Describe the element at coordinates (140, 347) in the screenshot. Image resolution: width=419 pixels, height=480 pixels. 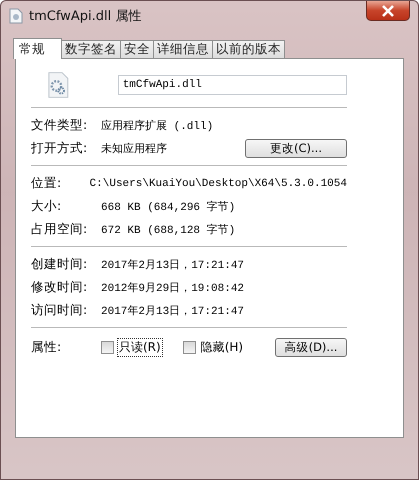
I see `checkbox-label: 只读(R)` at that location.